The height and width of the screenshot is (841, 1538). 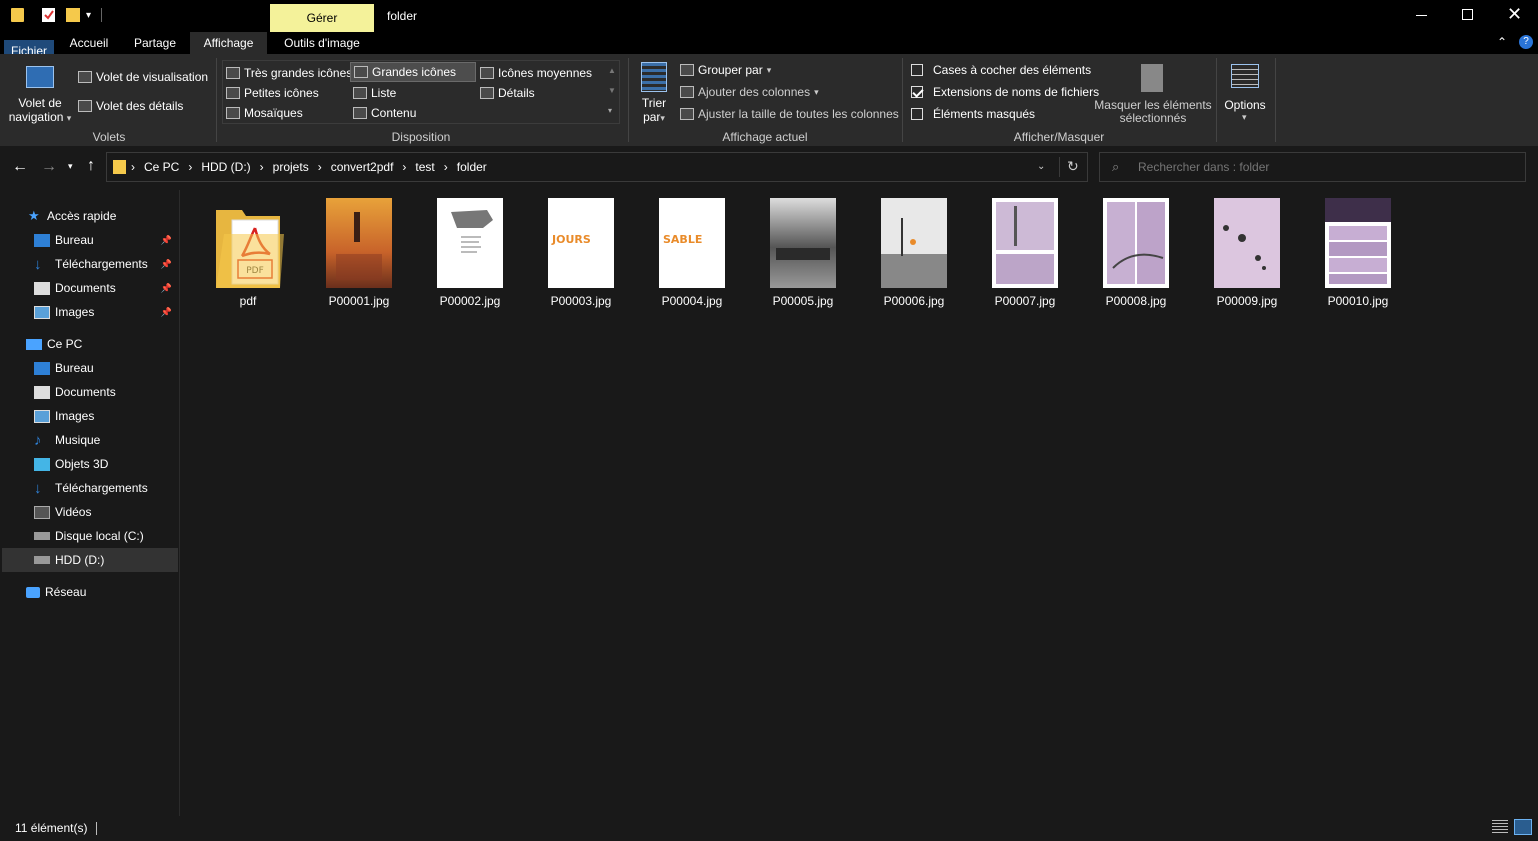 I want to click on minimize-button, so click(x=1423, y=15).